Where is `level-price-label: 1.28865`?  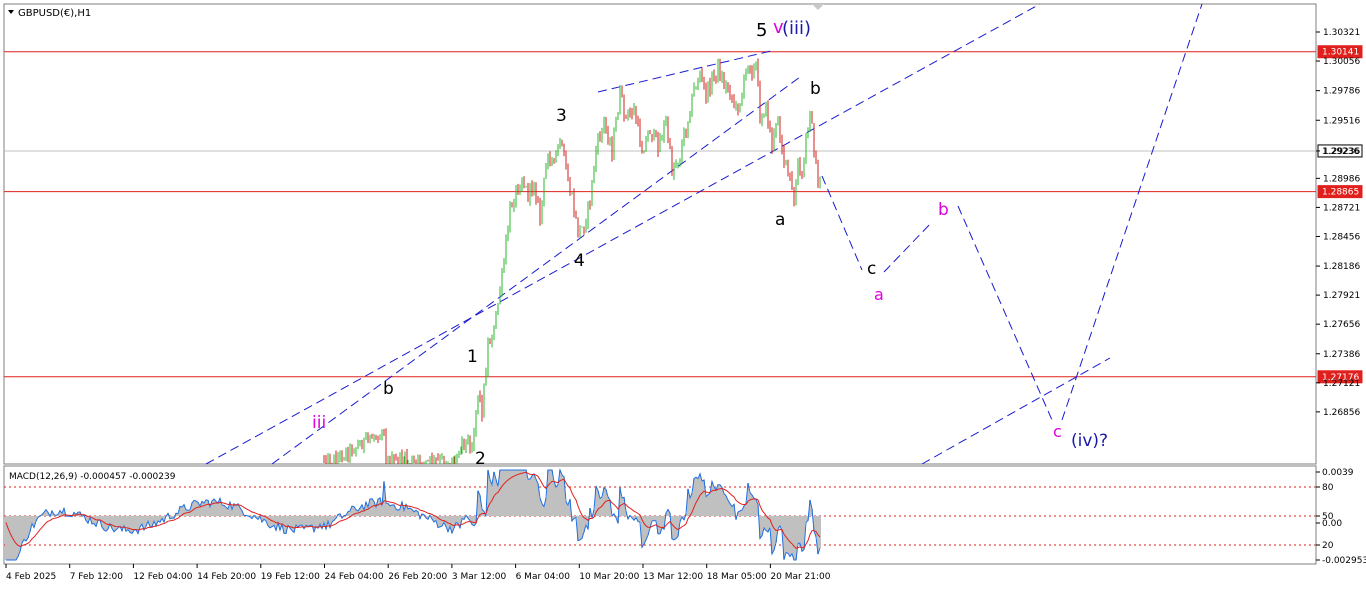
level-price-label: 1.28865 is located at coordinates (1340, 193).